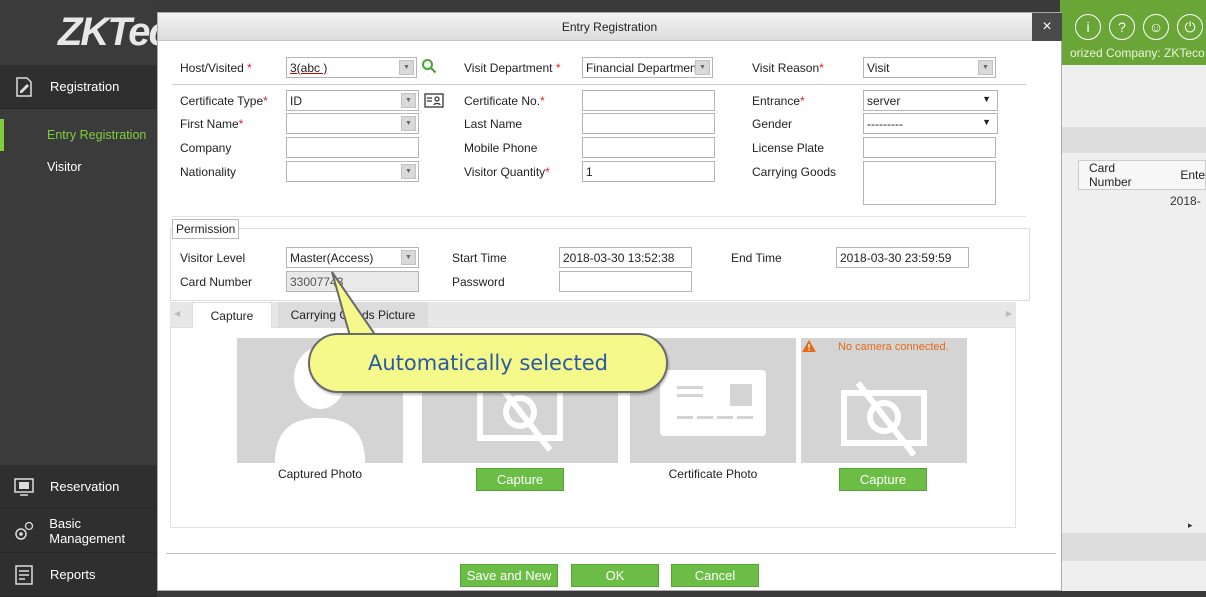 The height and width of the screenshot is (597, 1206). Describe the element at coordinates (1139, 27) in the screenshot. I see `top-icons: i ? ☺ ⏻` at that location.